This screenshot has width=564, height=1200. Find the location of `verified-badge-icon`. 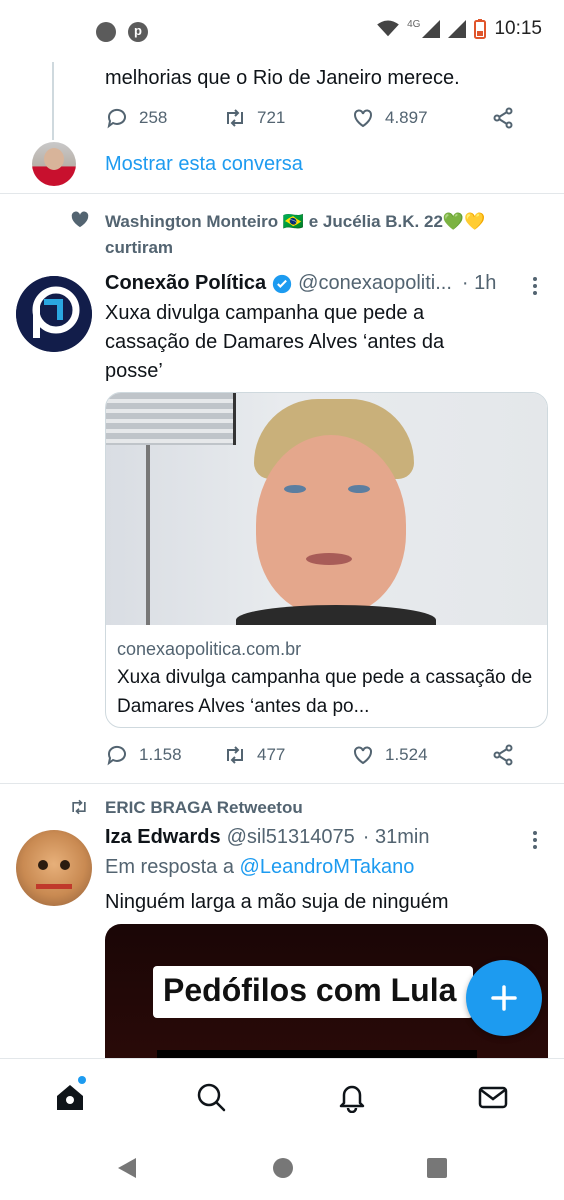

verified-badge-icon is located at coordinates (282, 283).